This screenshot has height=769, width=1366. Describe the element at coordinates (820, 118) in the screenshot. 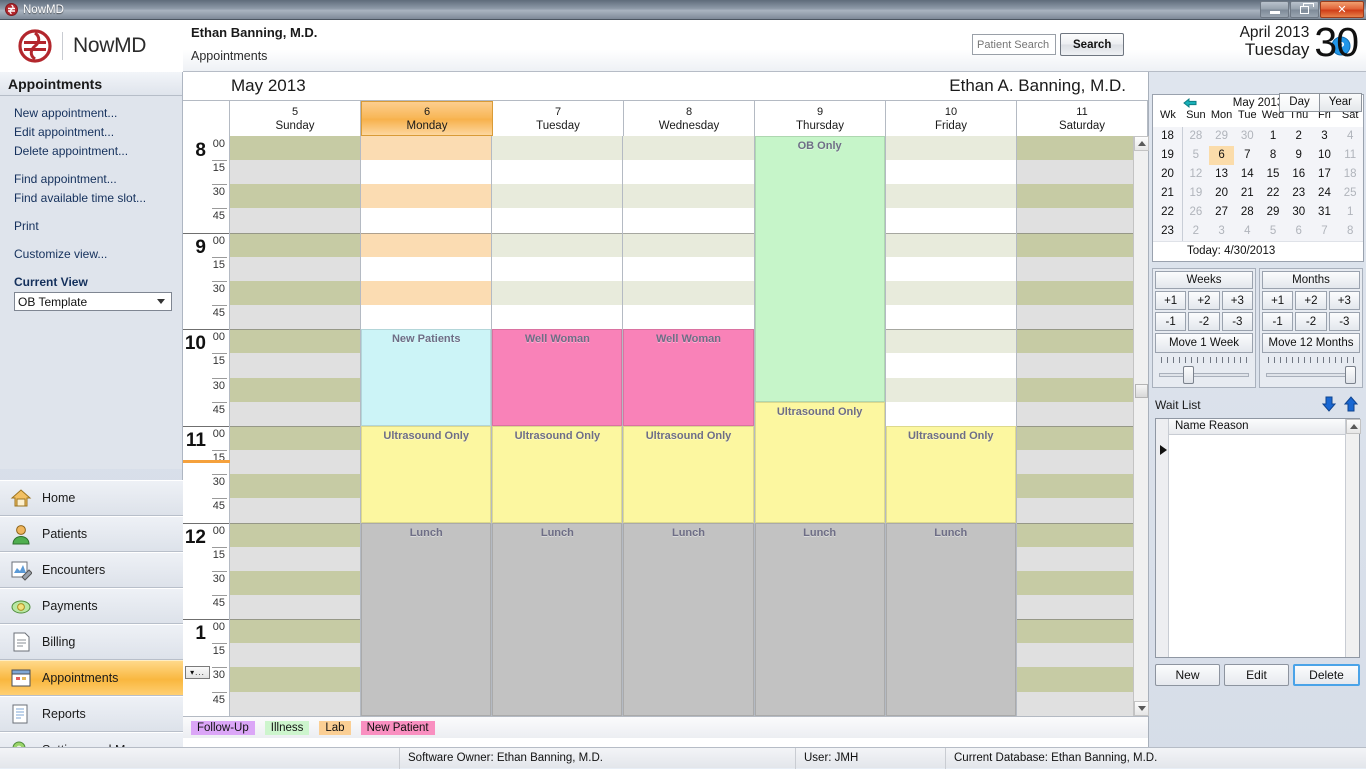

I see `day-header-thursday: 9Thursday` at that location.